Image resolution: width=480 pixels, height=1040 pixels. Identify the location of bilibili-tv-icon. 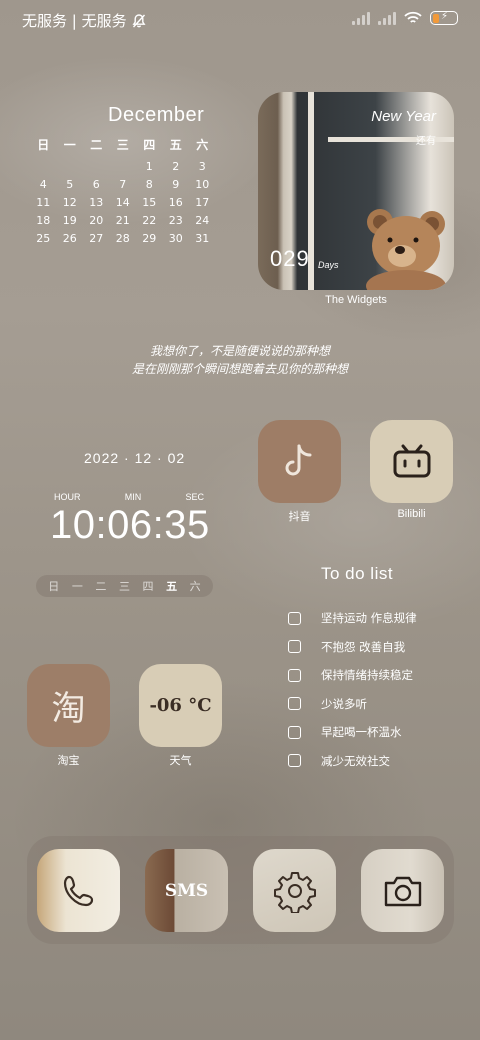
(411, 460).